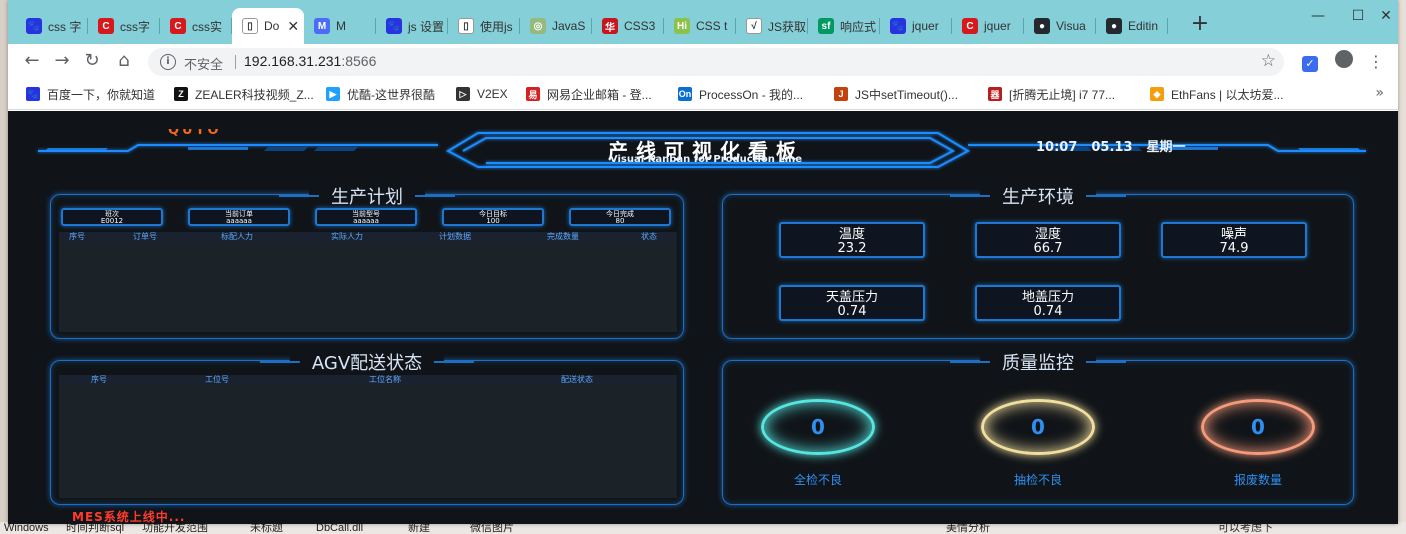 This screenshot has width=1406, height=534. I want to click on plan-stat-box: 今日完成 80, so click(620, 217).